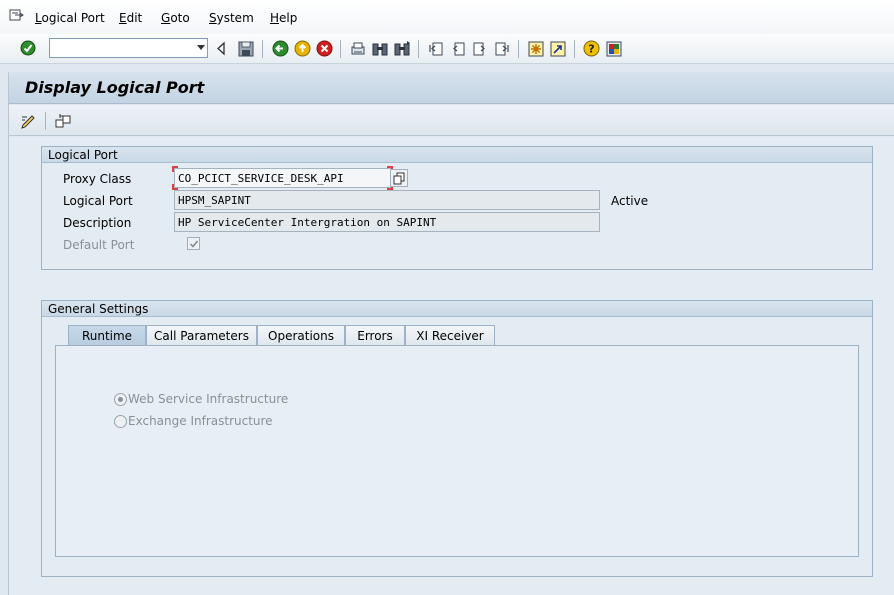 The image size is (894, 595). Describe the element at coordinates (436, 49) in the screenshot. I see `first-page-icon` at that location.